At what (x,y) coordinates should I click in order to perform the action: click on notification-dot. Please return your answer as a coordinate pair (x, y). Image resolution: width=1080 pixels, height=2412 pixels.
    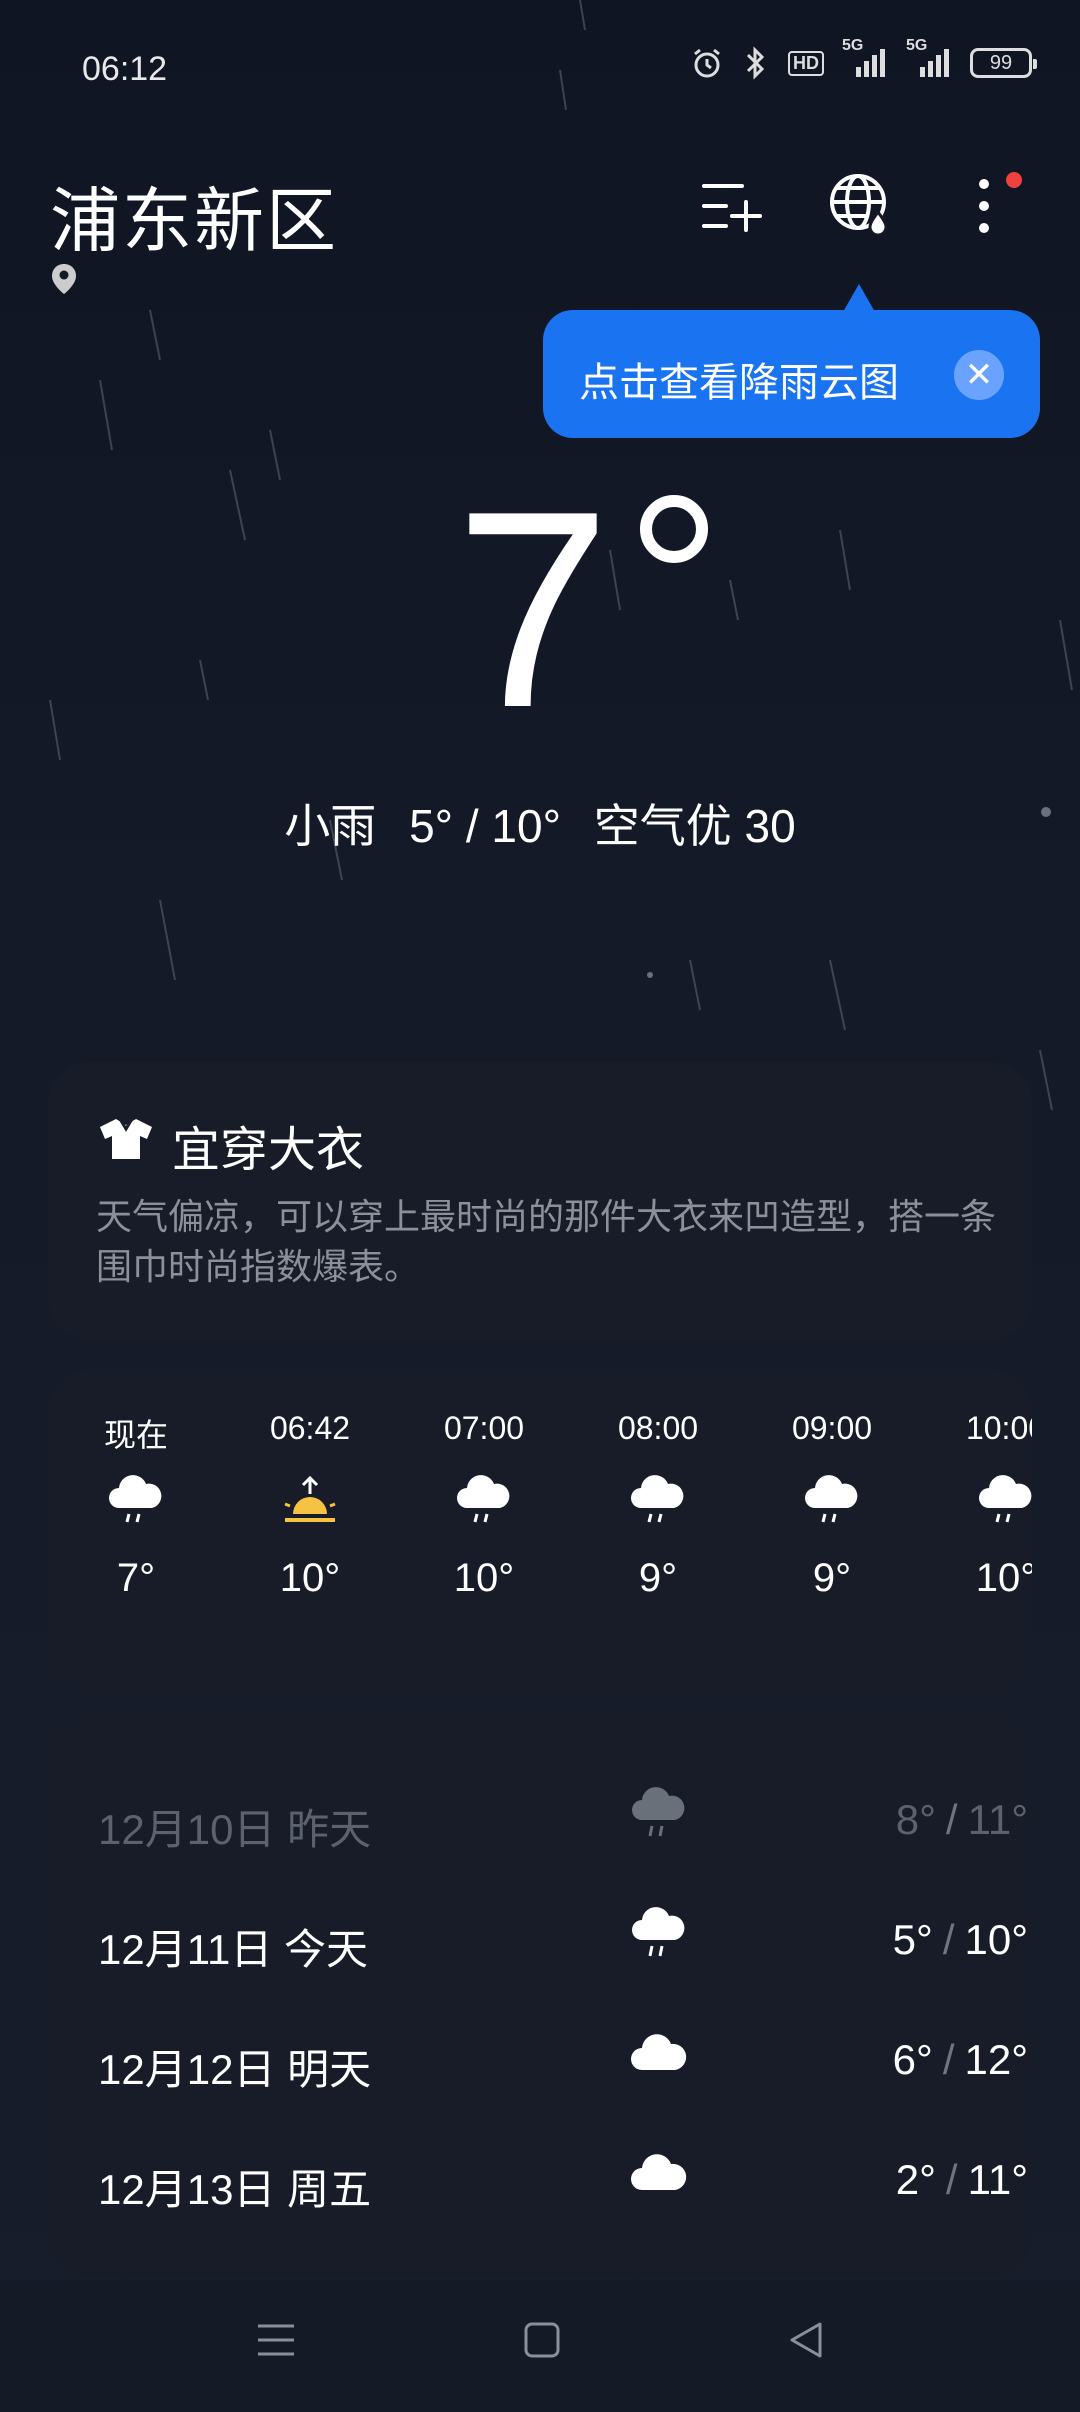
    Looking at the image, I should click on (1014, 180).